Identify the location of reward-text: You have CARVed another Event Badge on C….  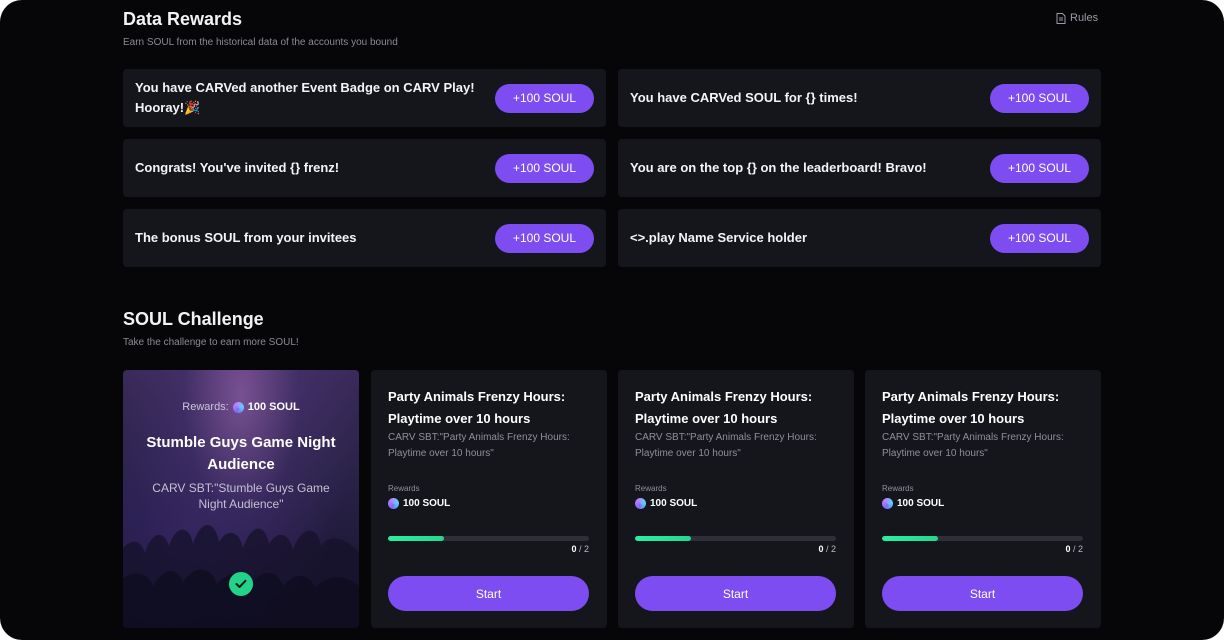
(305, 97).